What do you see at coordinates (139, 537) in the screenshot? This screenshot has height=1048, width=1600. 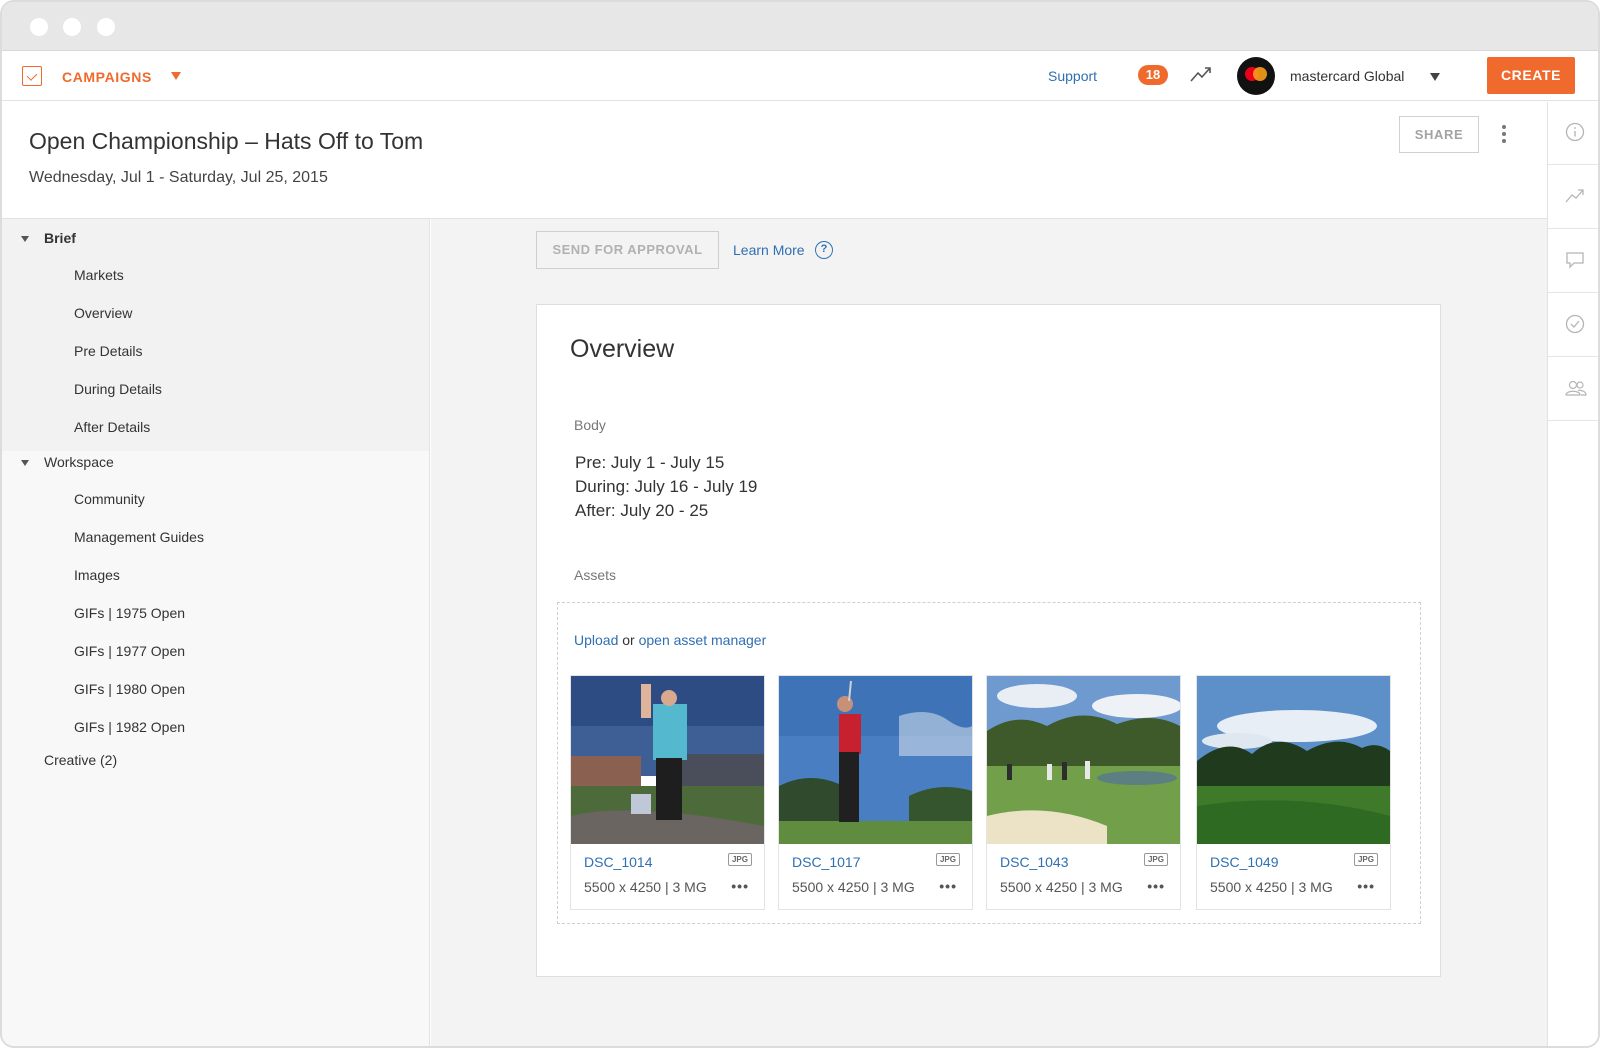 I see `sidebar-item-management-guides: Management Guides` at bounding box center [139, 537].